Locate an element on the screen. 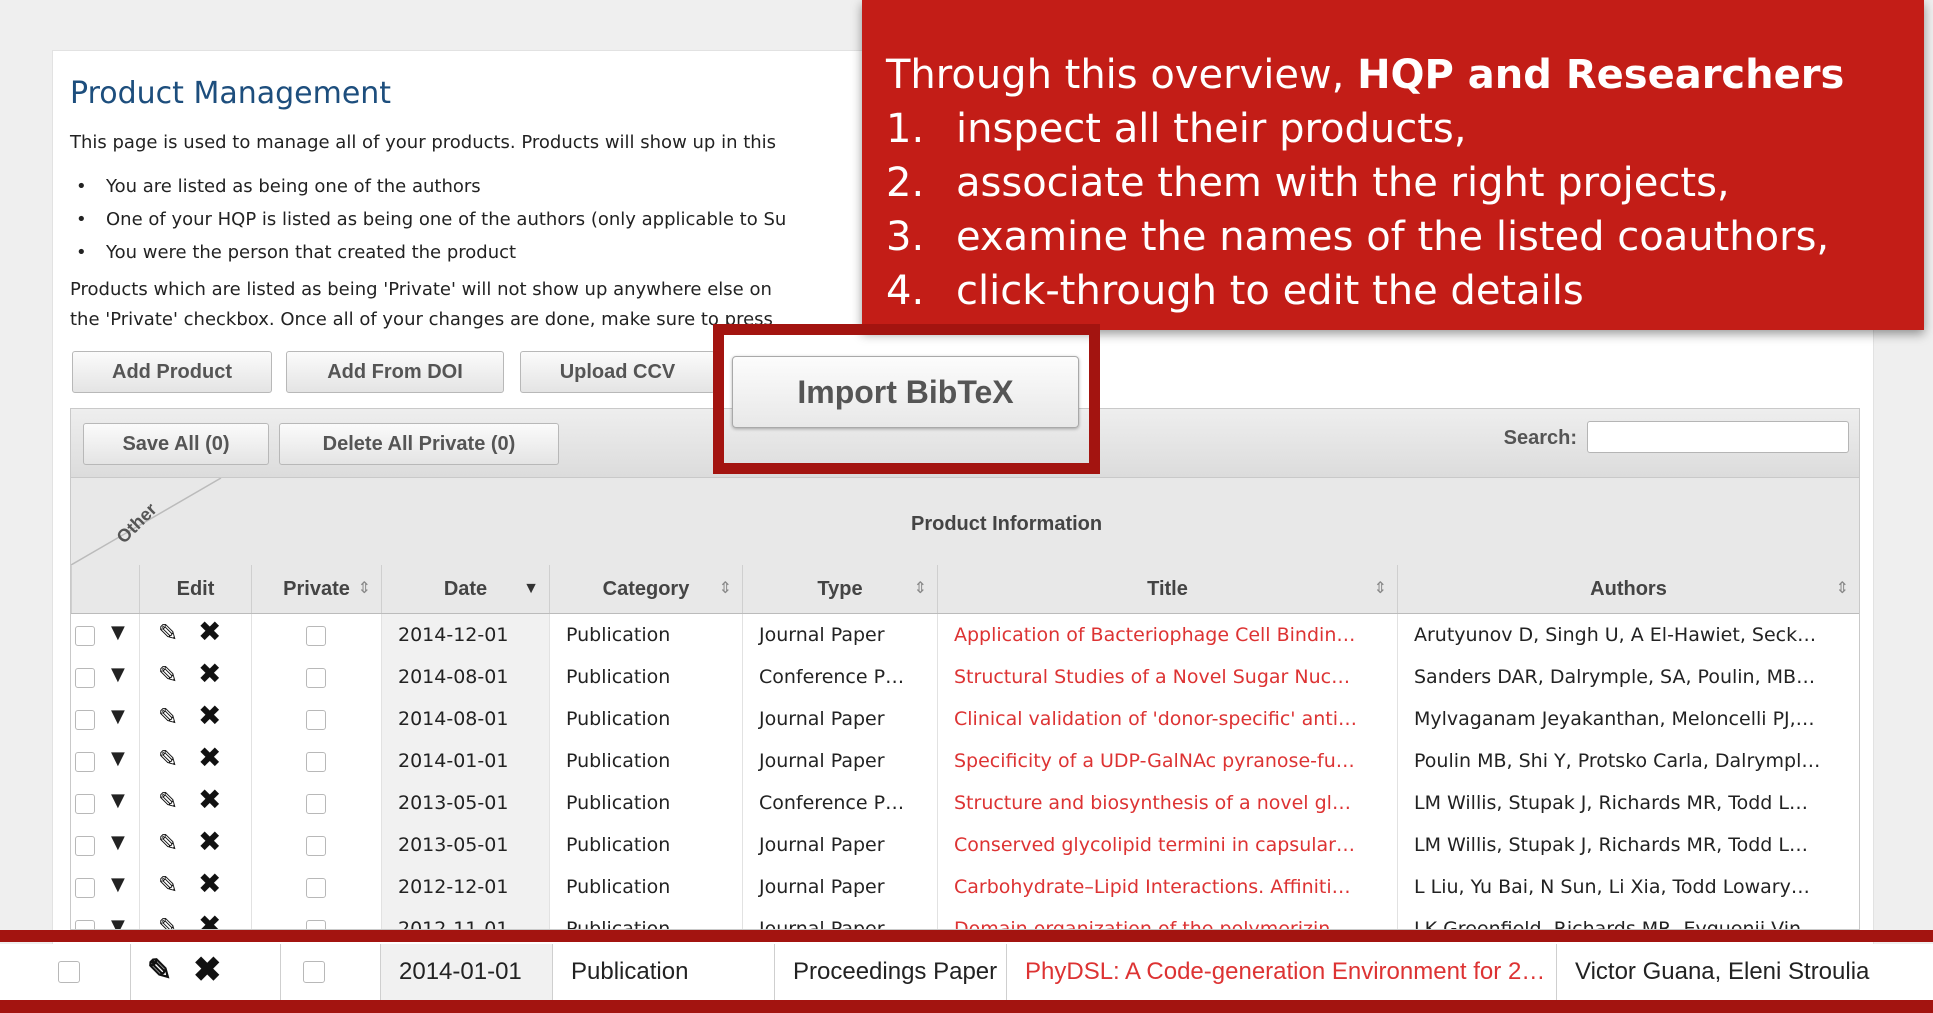 Image resolution: width=1933 pixels, height=1013 pixels. callout-item-text: associate them with the right projects, is located at coordinates (1343, 183).